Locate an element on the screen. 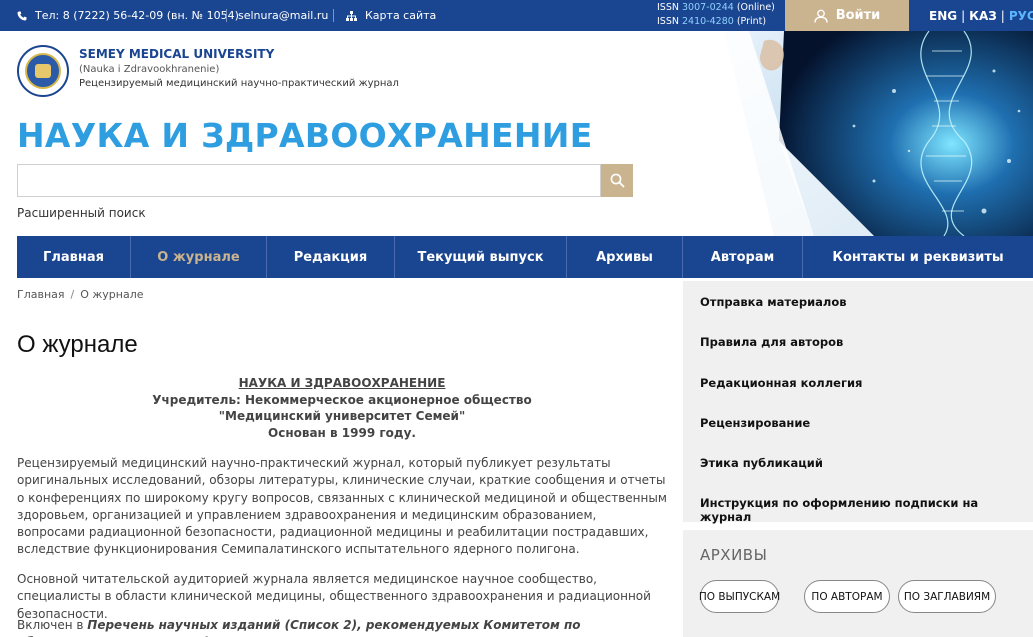  archive-by-title-button: ПО ЗАГЛАВИЯМ is located at coordinates (947, 596).